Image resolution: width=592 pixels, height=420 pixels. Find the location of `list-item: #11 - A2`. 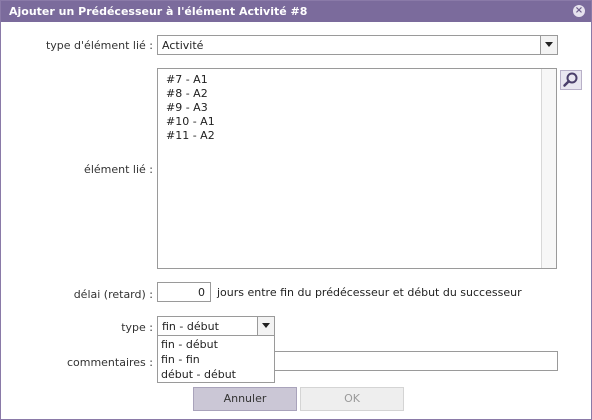

list-item: #11 - A2 is located at coordinates (190, 135).